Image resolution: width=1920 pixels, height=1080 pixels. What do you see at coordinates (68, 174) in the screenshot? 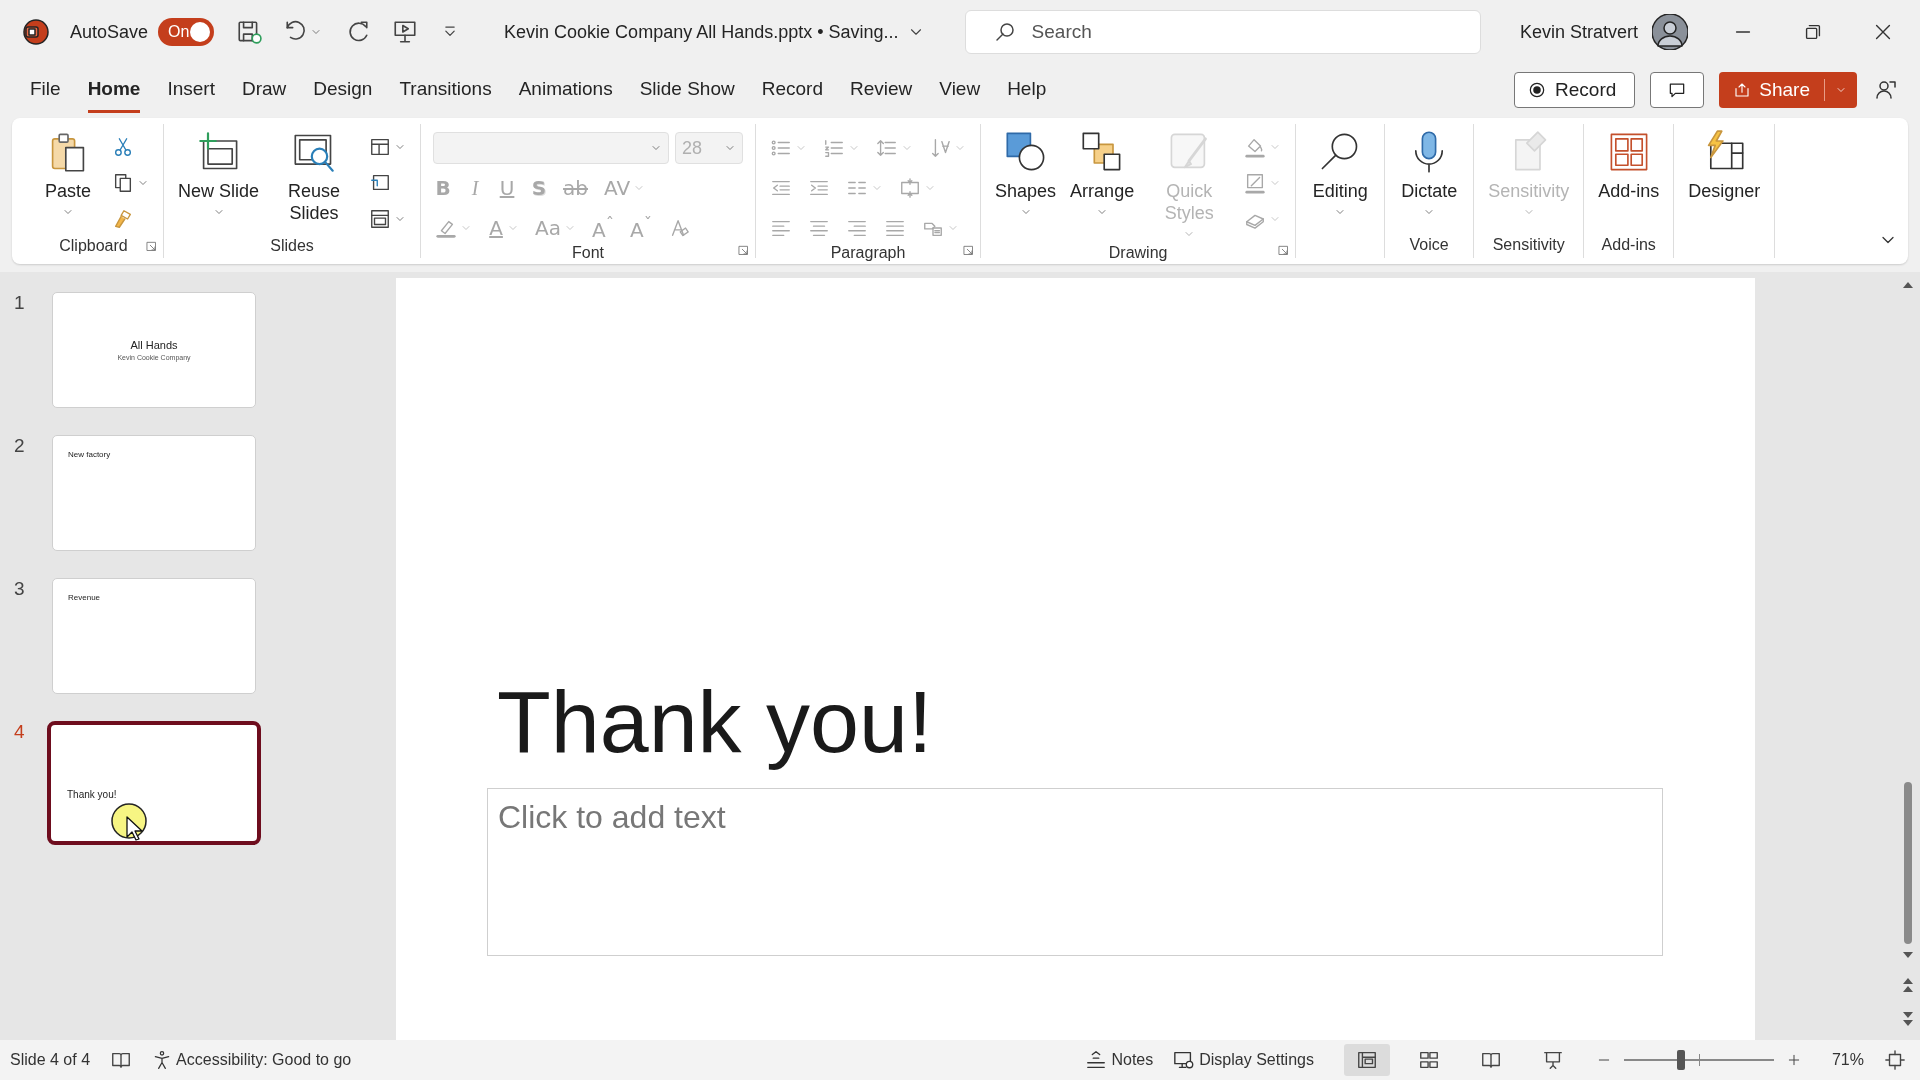
I see `ribbon-button: Paste` at bounding box center [68, 174].